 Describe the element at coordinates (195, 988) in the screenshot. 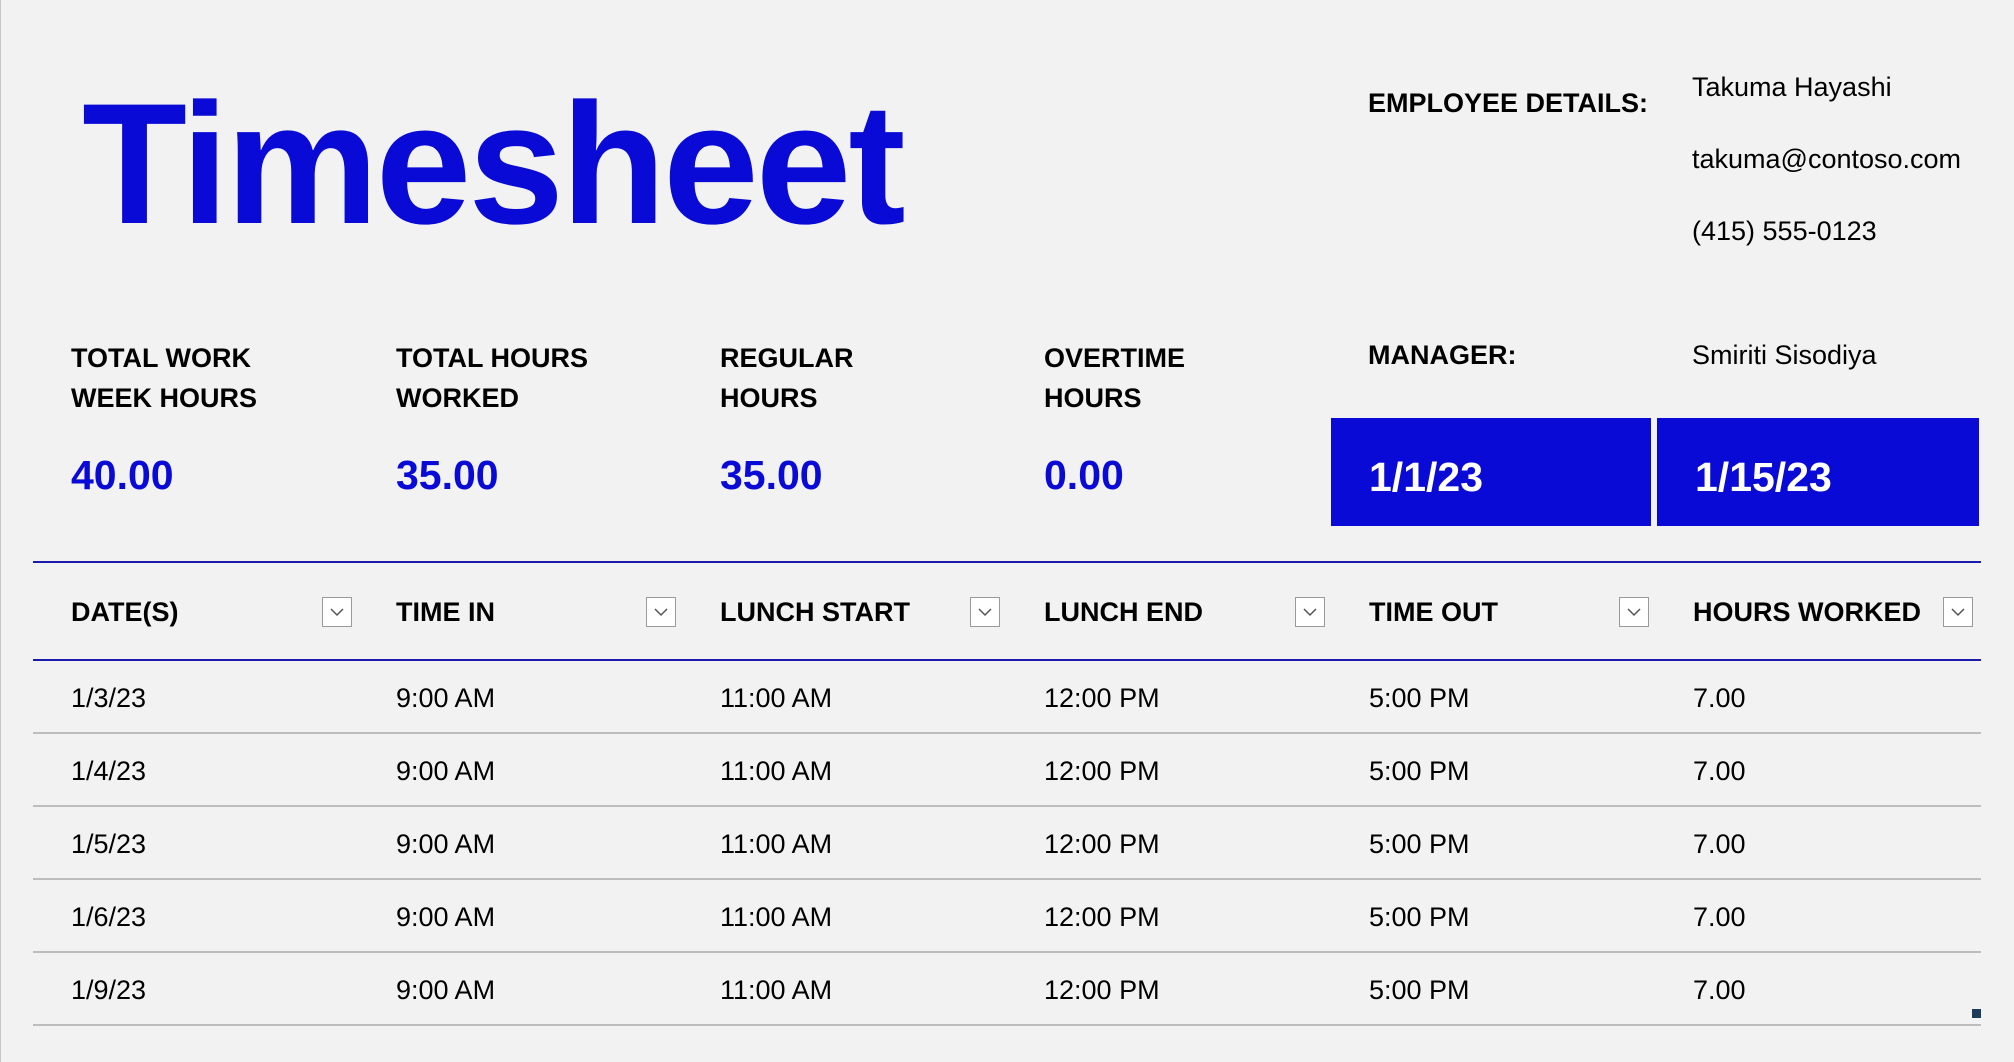

I see `cell-date: 1/9/23` at that location.